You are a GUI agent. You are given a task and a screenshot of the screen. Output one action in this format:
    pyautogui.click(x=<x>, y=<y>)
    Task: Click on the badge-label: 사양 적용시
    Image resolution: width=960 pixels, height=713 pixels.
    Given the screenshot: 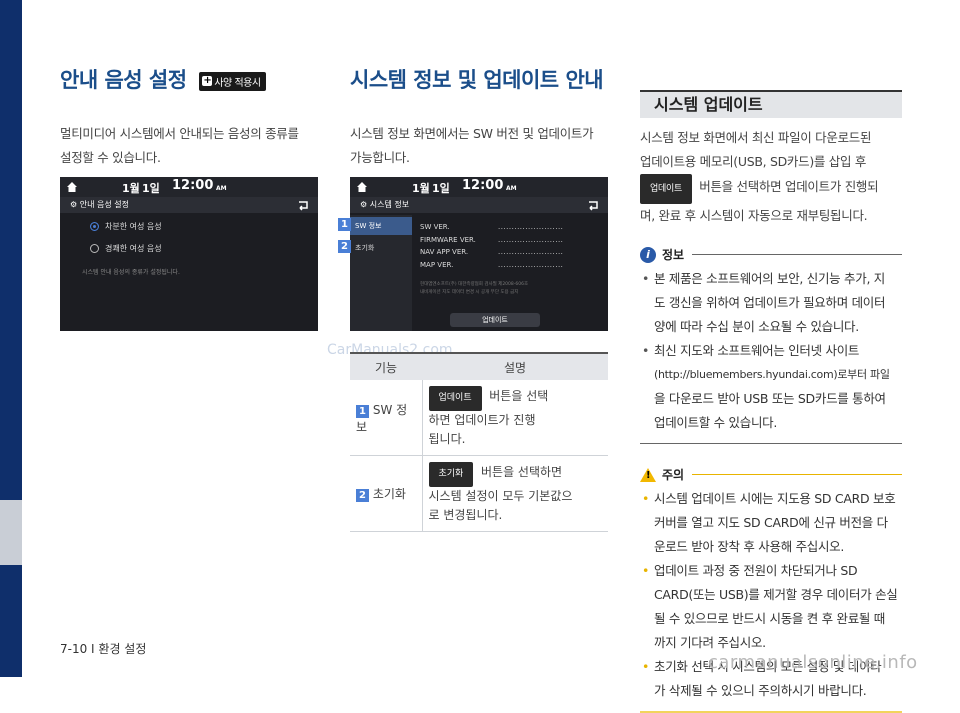 What is the action you would take?
    pyautogui.click(x=237, y=83)
    